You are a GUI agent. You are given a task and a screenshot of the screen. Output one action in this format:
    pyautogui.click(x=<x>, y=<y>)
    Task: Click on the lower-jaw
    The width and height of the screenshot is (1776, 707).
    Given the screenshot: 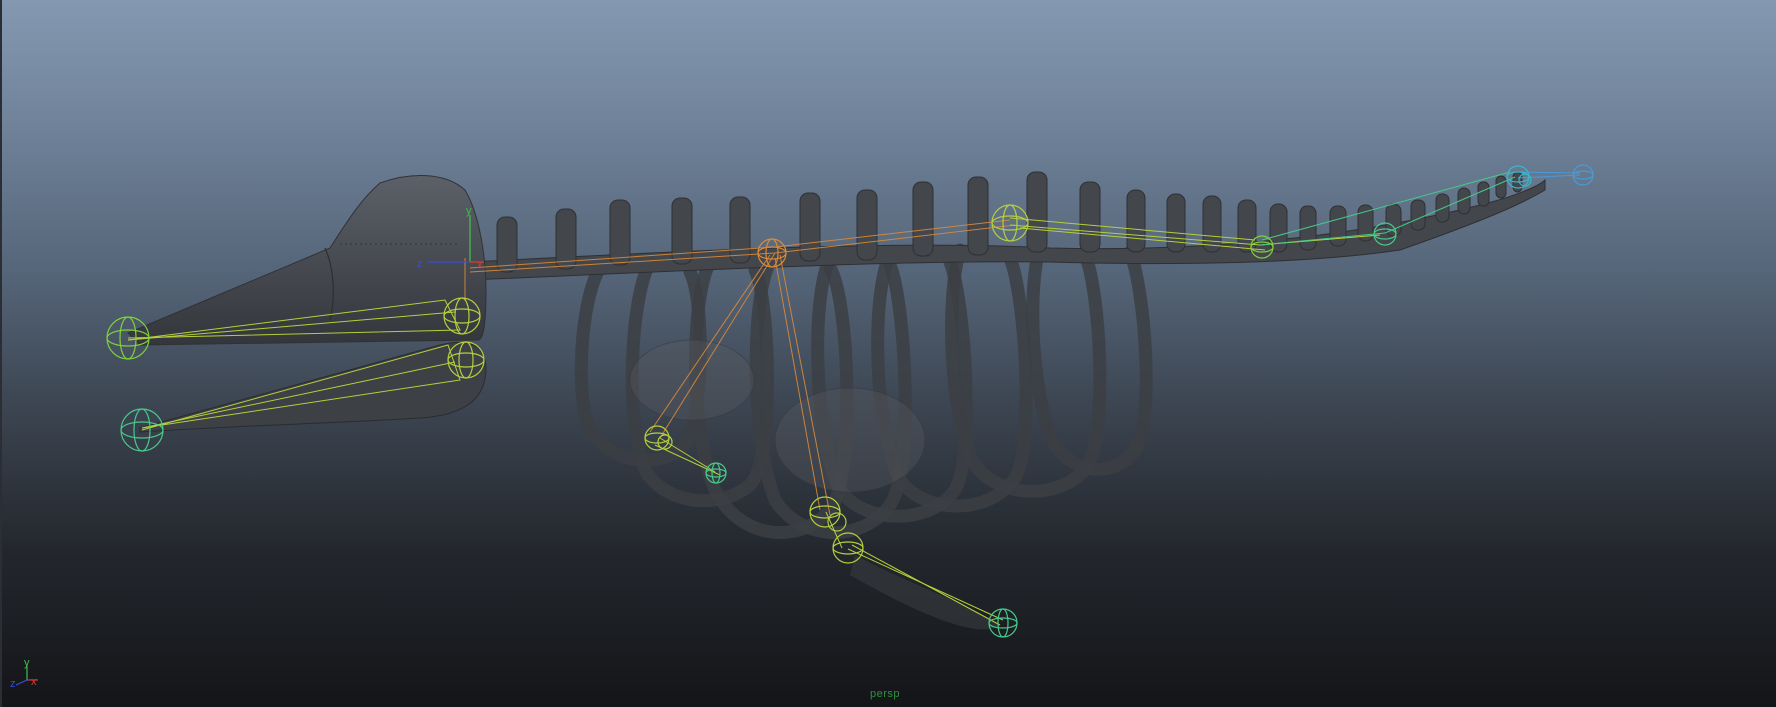 What is the action you would take?
    pyautogui.click(x=313, y=387)
    